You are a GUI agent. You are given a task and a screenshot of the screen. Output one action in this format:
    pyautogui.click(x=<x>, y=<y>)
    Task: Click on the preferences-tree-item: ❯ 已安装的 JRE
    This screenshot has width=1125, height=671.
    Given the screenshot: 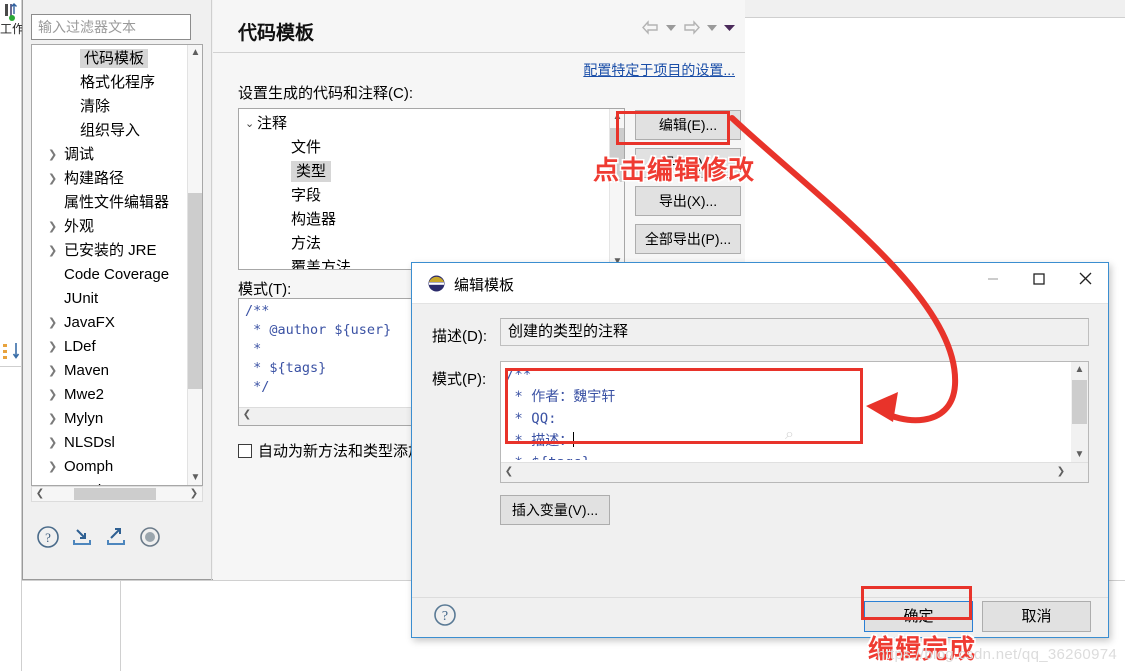 What is the action you would take?
    pyautogui.click(x=117, y=251)
    